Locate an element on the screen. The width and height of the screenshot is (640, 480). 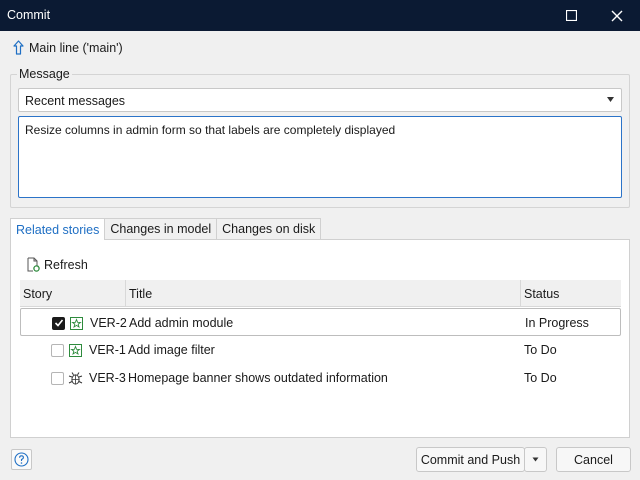
branch-info: Main line ('main') is located at coordinates (68, 47).